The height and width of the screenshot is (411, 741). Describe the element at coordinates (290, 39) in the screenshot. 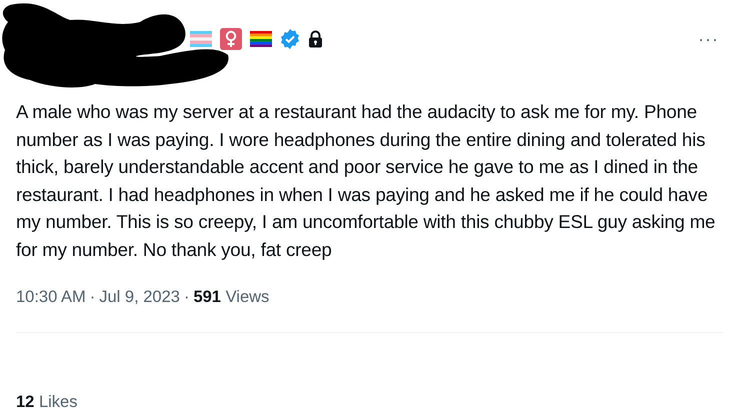

I see `verified-badge-icon` at that location.